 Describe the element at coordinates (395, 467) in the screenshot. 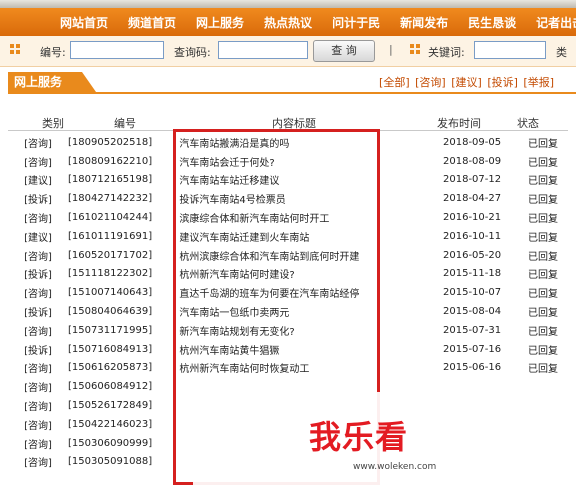

I see `watermark-url: www.woleken.com` at that location.